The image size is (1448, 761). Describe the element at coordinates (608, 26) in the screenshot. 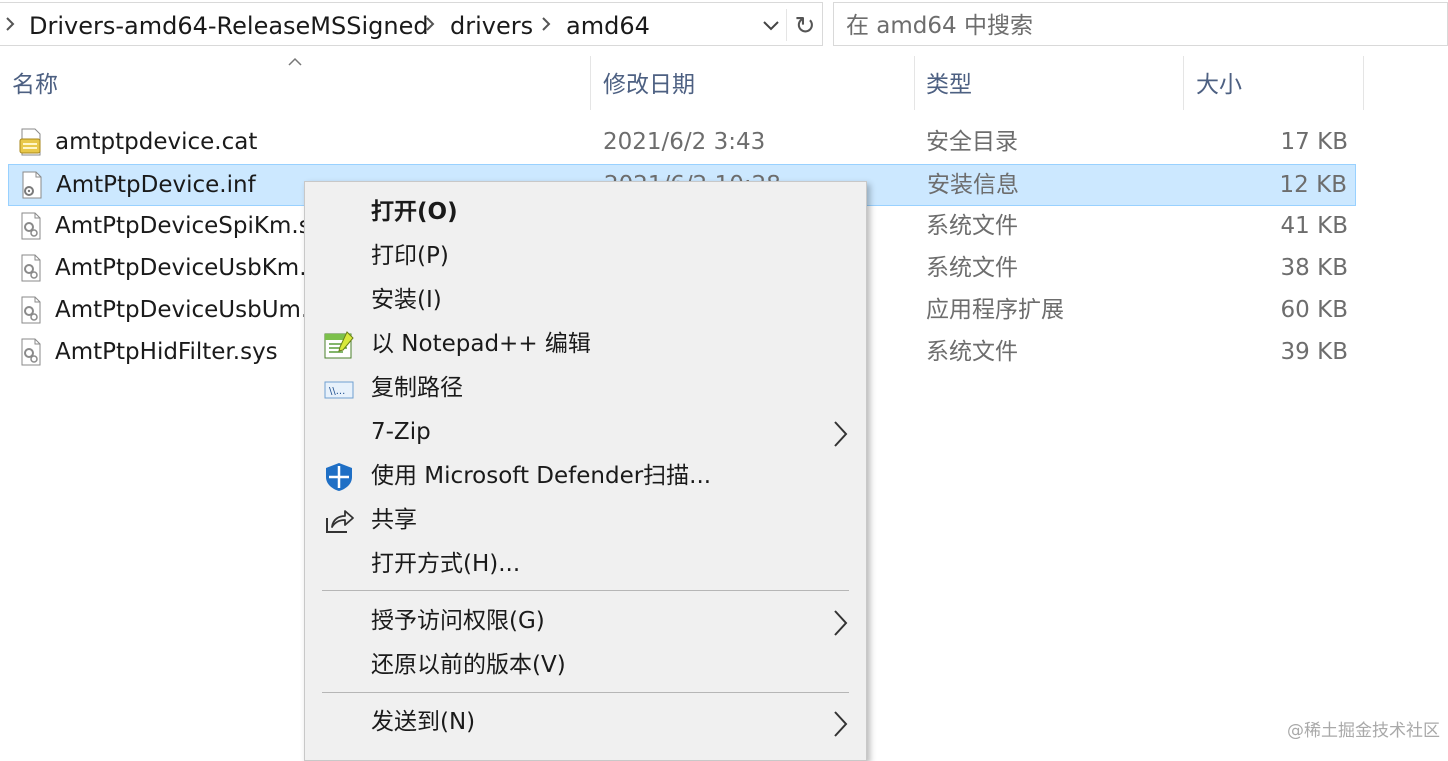

I see `breadcrumb-item: amd64` at that location.